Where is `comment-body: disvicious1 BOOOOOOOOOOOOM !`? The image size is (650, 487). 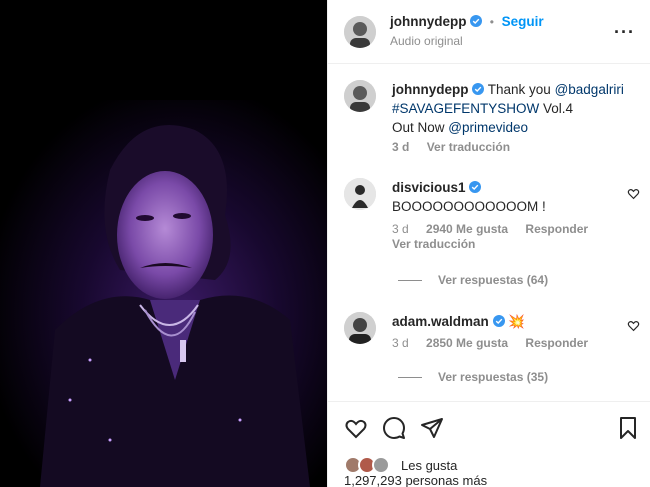 comment-body: disvicious1 BOOOOOOOOOOOOM ! is located at coordinates (469, 197).